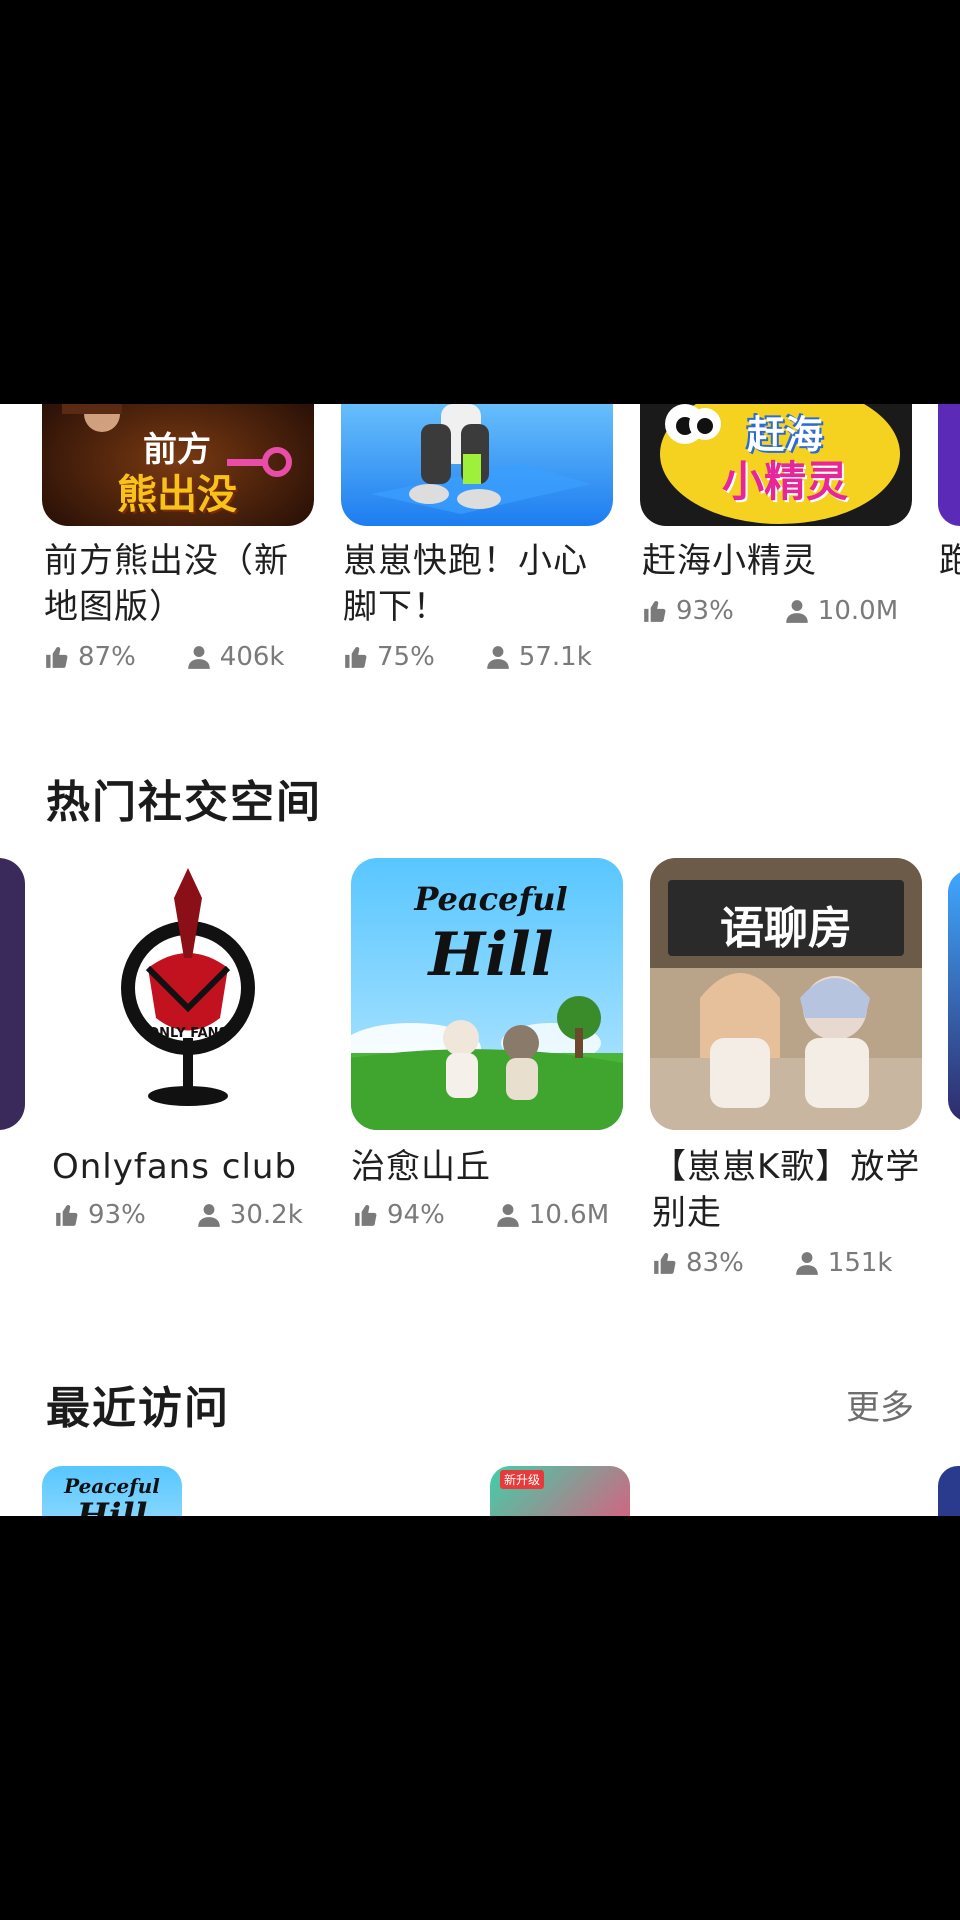  What do you see at coordinates (858, 611) in the screenshot?
I see `players-value: 10.0M` at bounding box center [858, 611].